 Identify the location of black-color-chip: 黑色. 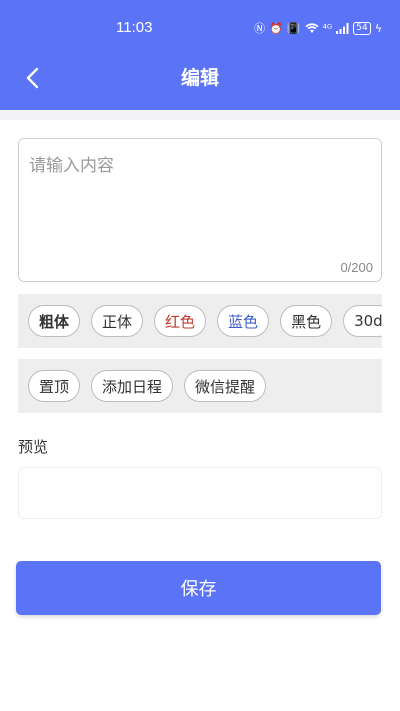
(306, 321).